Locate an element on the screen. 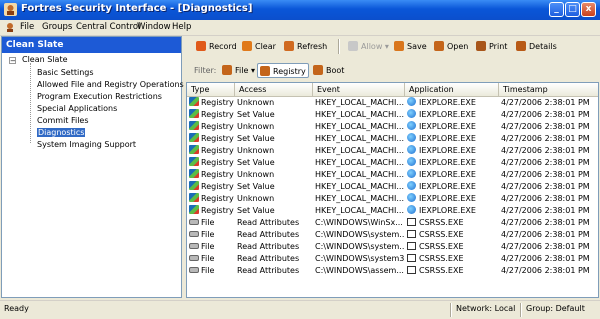  checkmark-icon is located at coordinates (353, 46).